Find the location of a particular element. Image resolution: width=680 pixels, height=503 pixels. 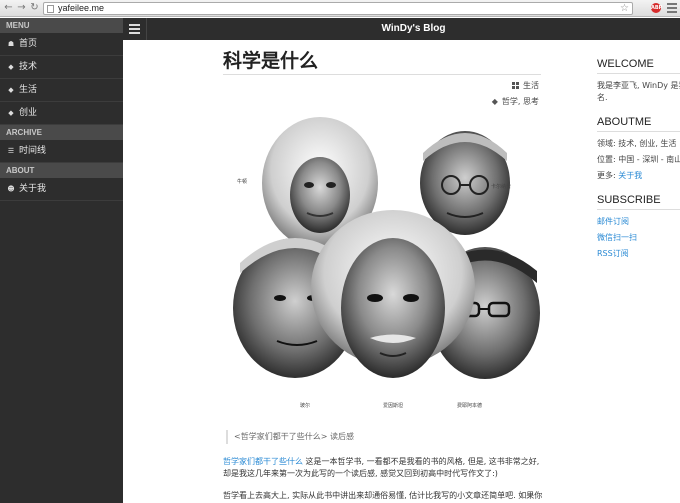

tags-label: 哲学, 思考 is located at coordinates (520, 101).